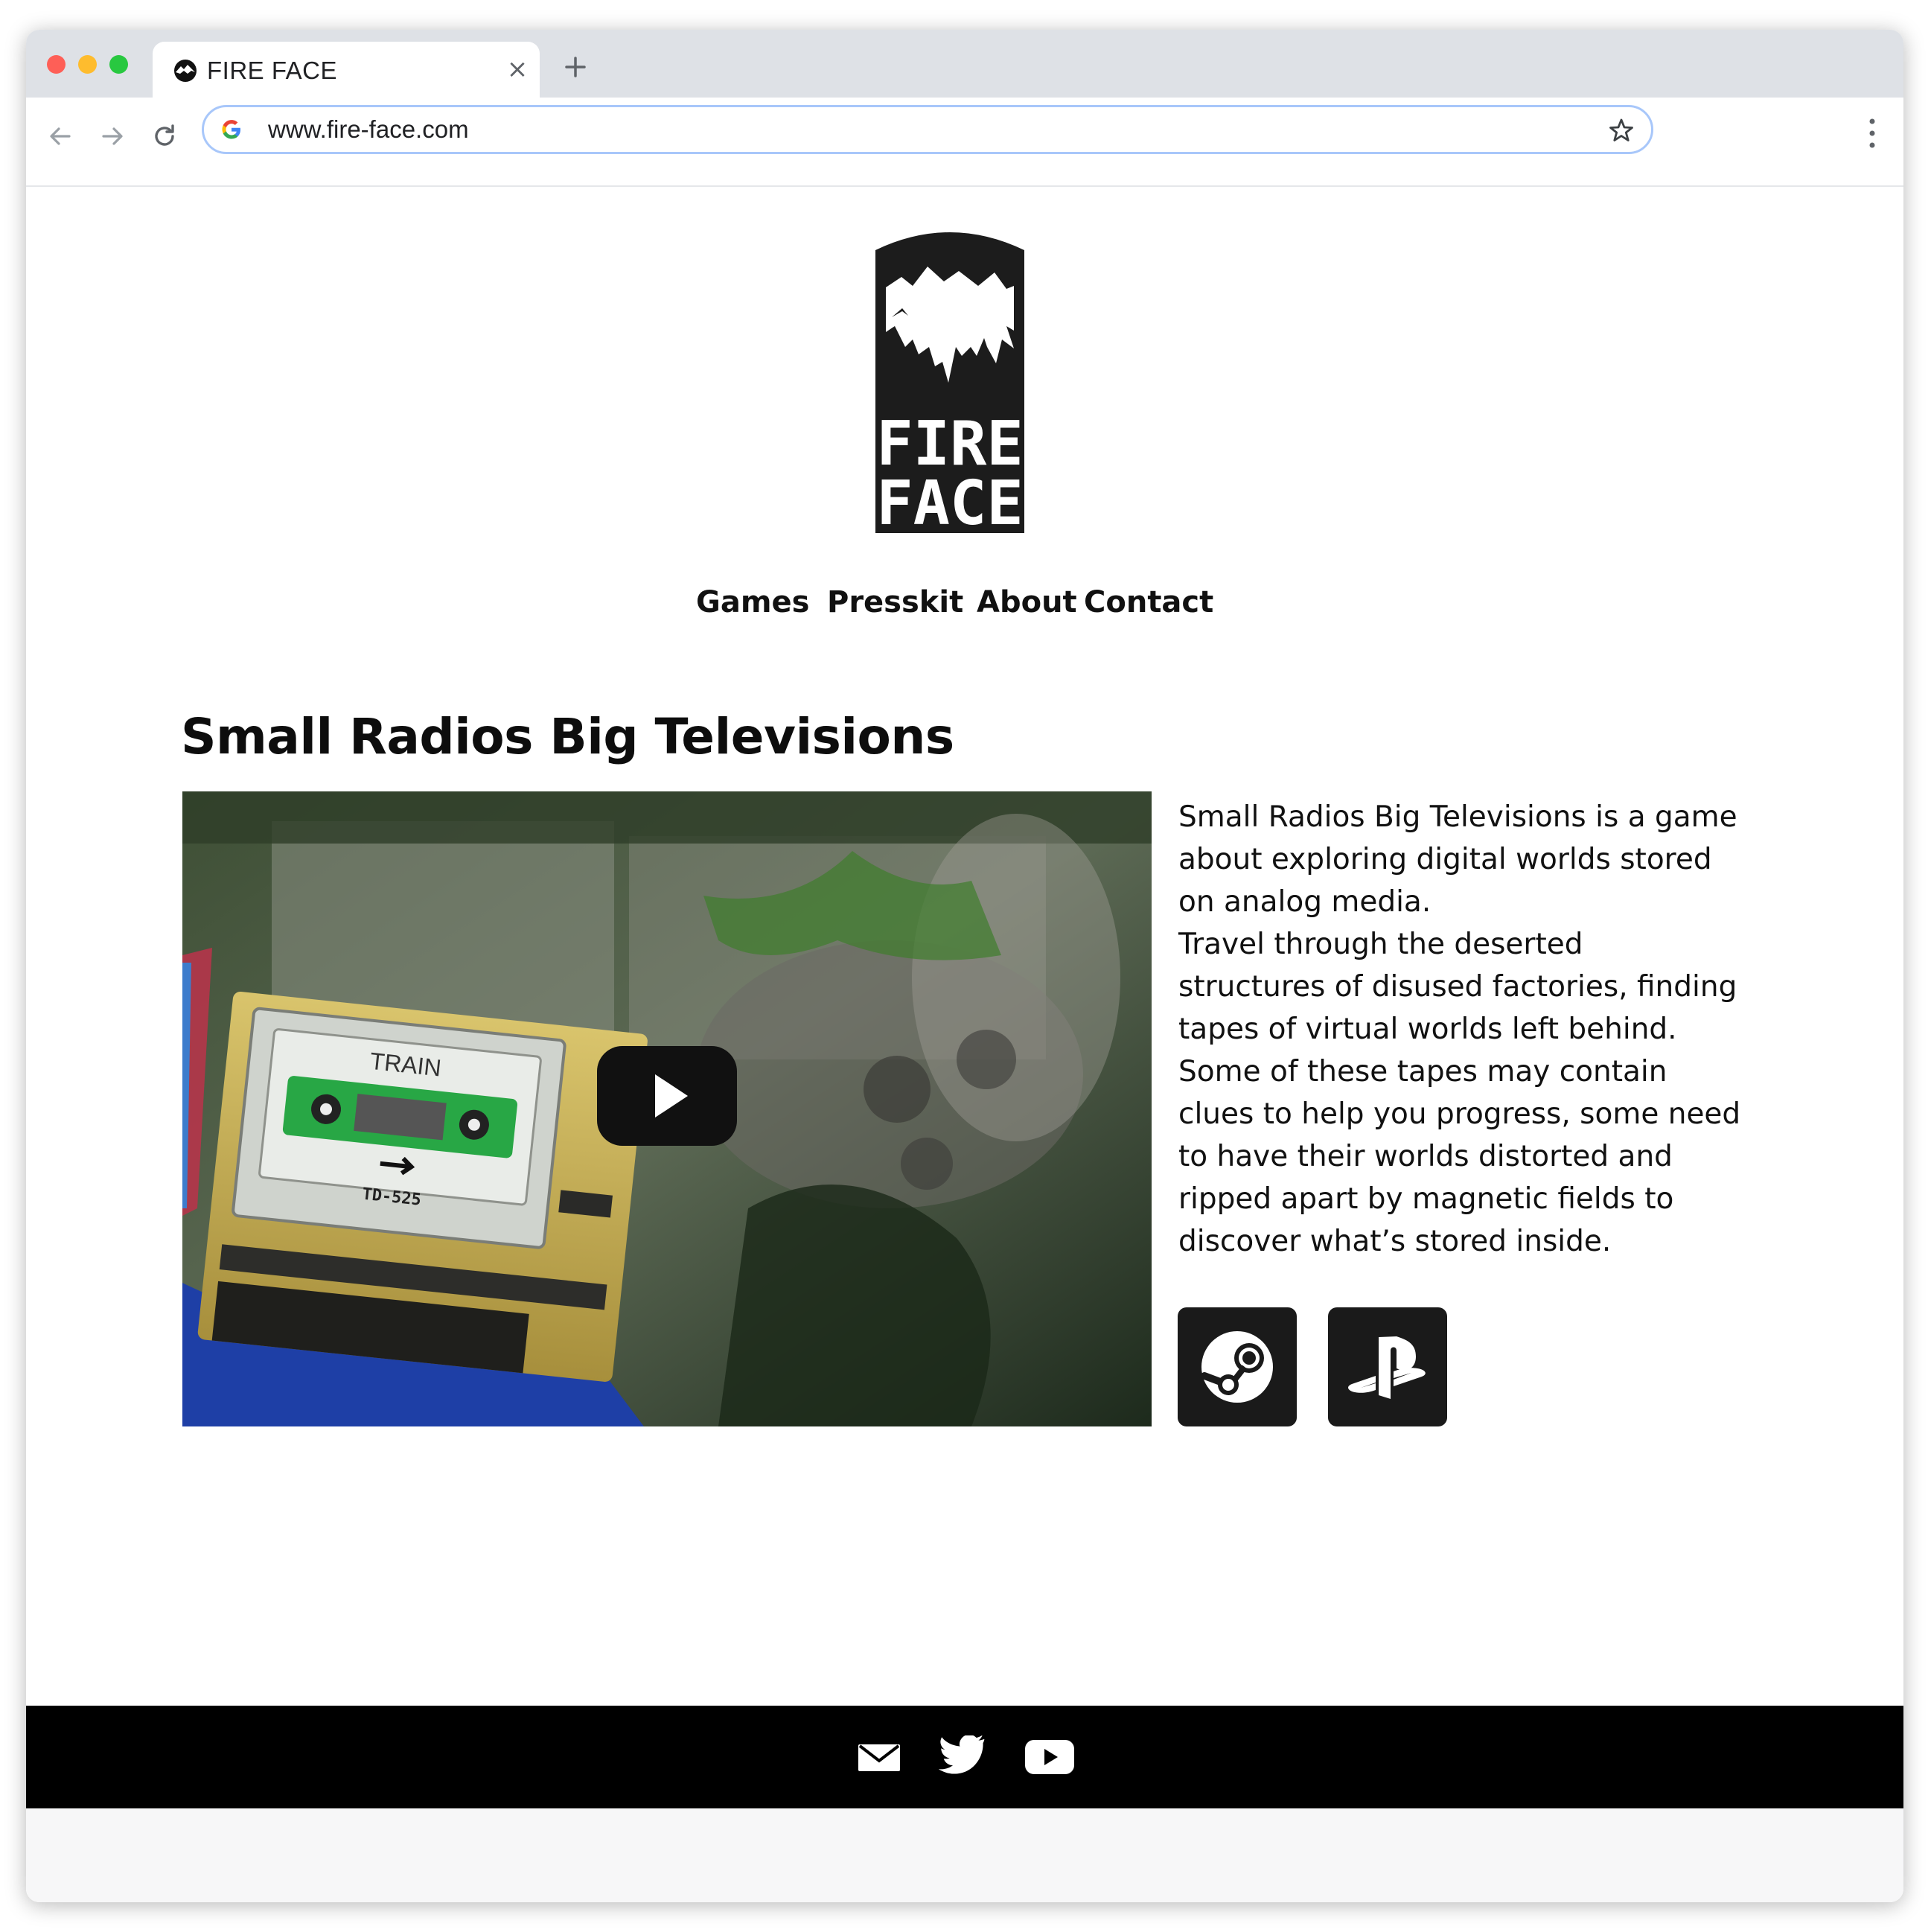  I want to click on page-bottom-area, so click(964, 1855).